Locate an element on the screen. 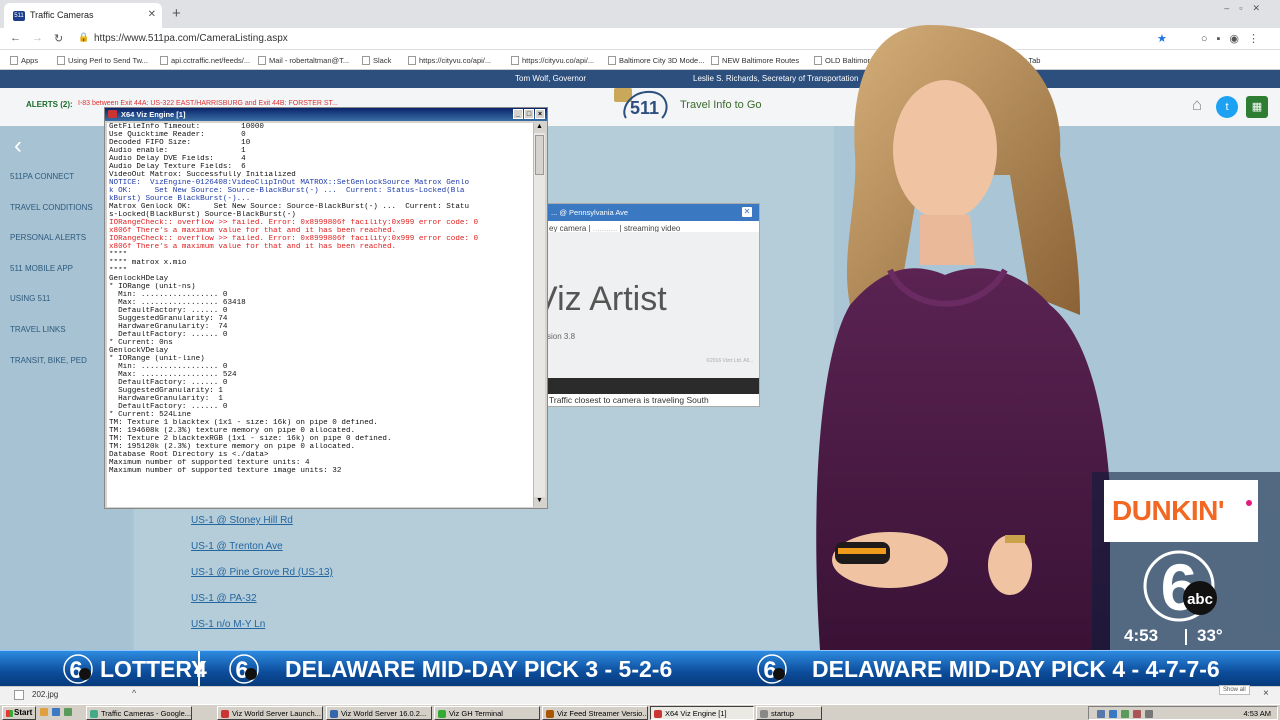 This screenshot has width=1280, height=720. bookmark-item: Apps is located at coordinates (24, 60).